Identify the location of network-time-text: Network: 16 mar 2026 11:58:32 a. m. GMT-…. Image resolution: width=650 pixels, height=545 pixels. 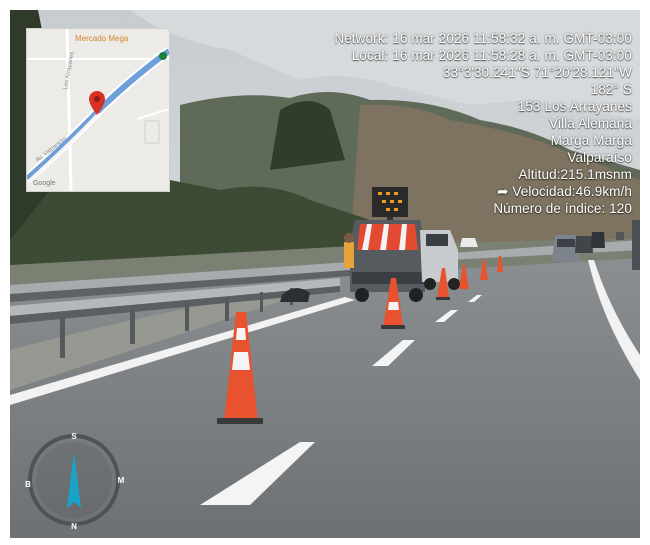
(483, 38).